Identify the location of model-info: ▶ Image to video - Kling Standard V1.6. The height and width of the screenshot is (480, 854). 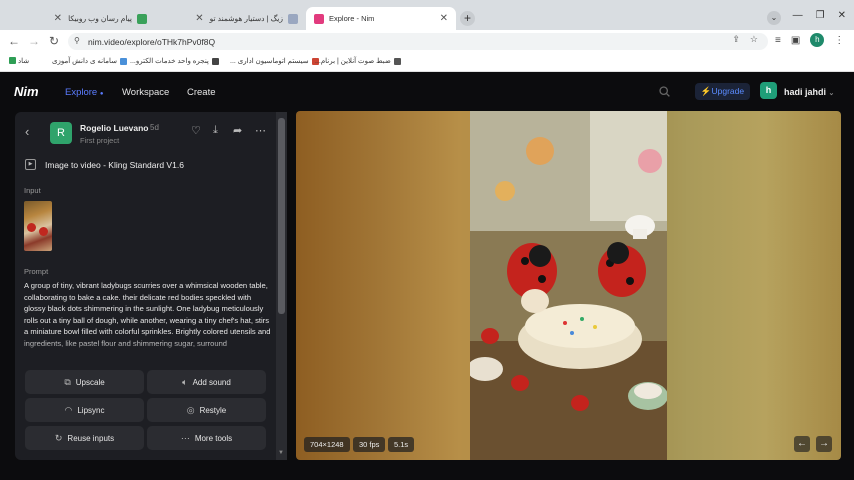
(104, 164).